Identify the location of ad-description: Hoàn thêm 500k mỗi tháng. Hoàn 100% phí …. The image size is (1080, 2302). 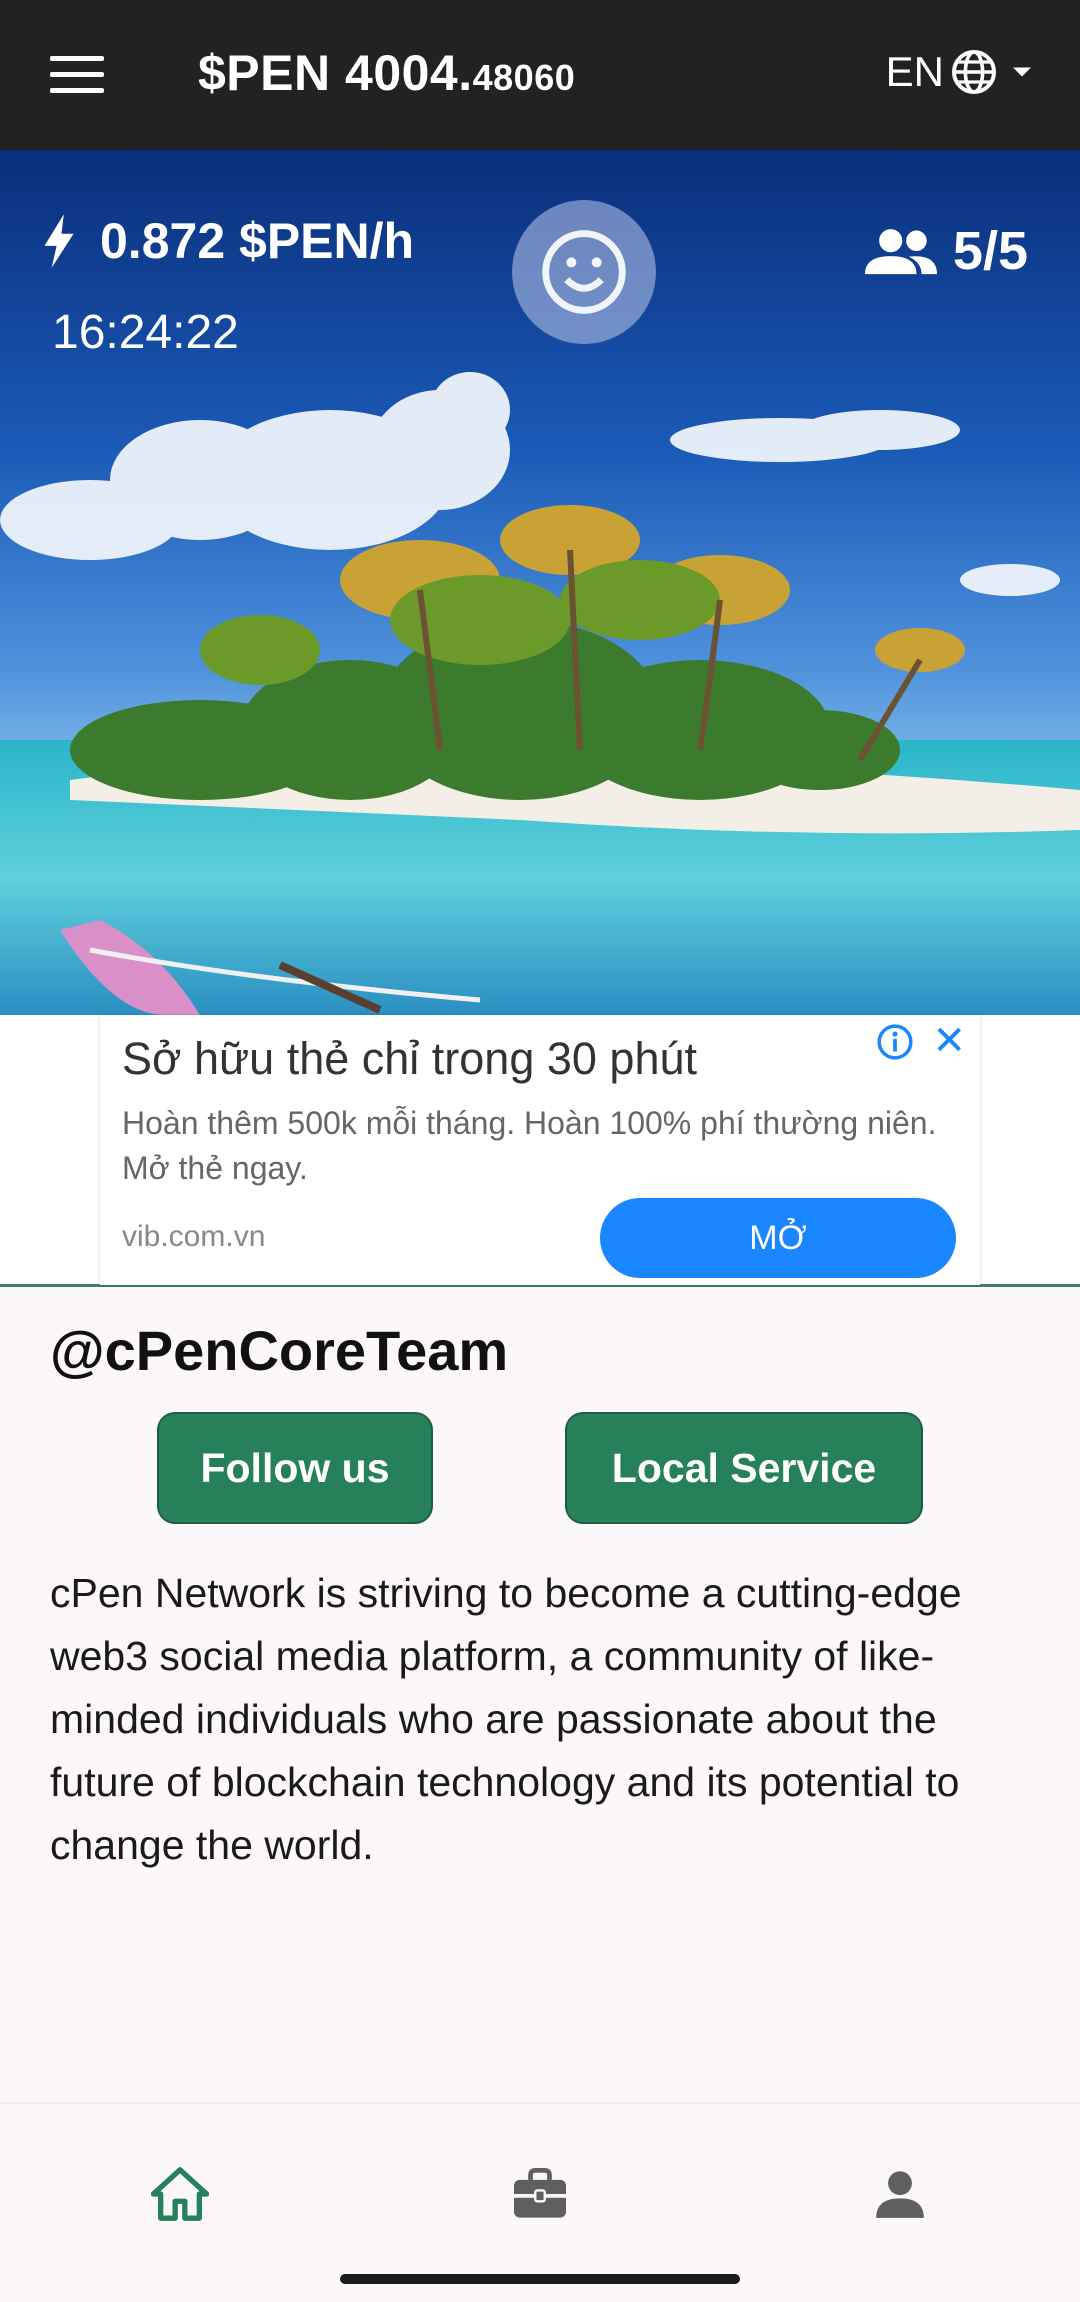
(529, 1145).